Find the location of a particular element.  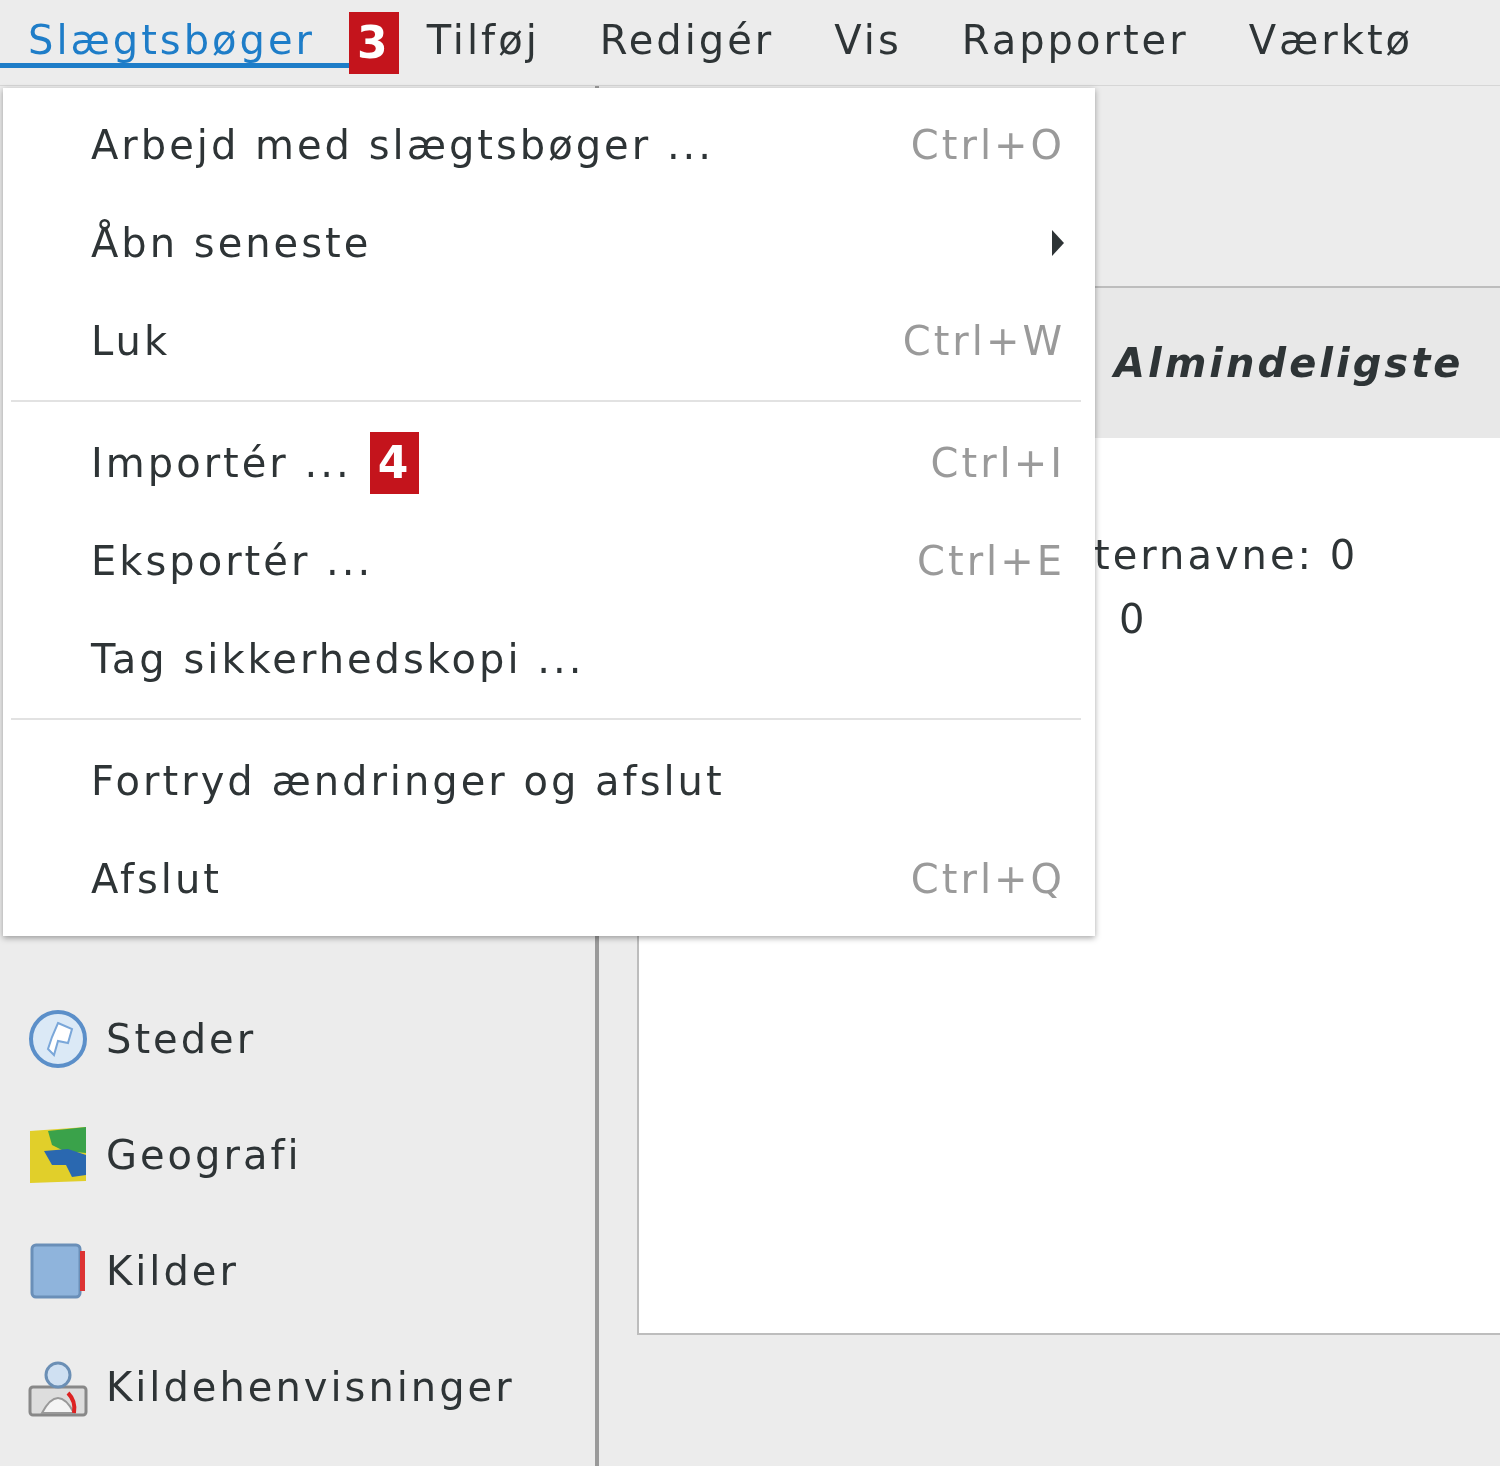

sidebar-item: Kilder is located at coordinates (172, 1271).